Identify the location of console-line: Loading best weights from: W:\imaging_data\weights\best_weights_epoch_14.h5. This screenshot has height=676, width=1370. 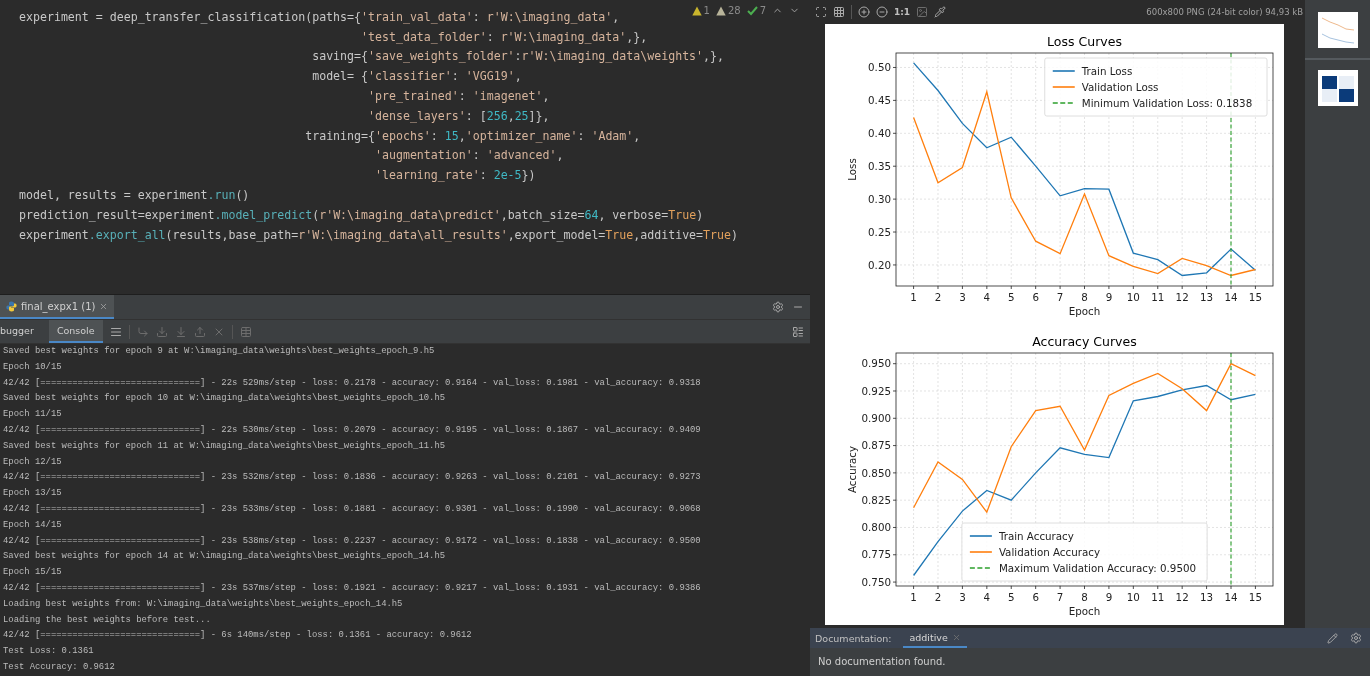
(203, 604).